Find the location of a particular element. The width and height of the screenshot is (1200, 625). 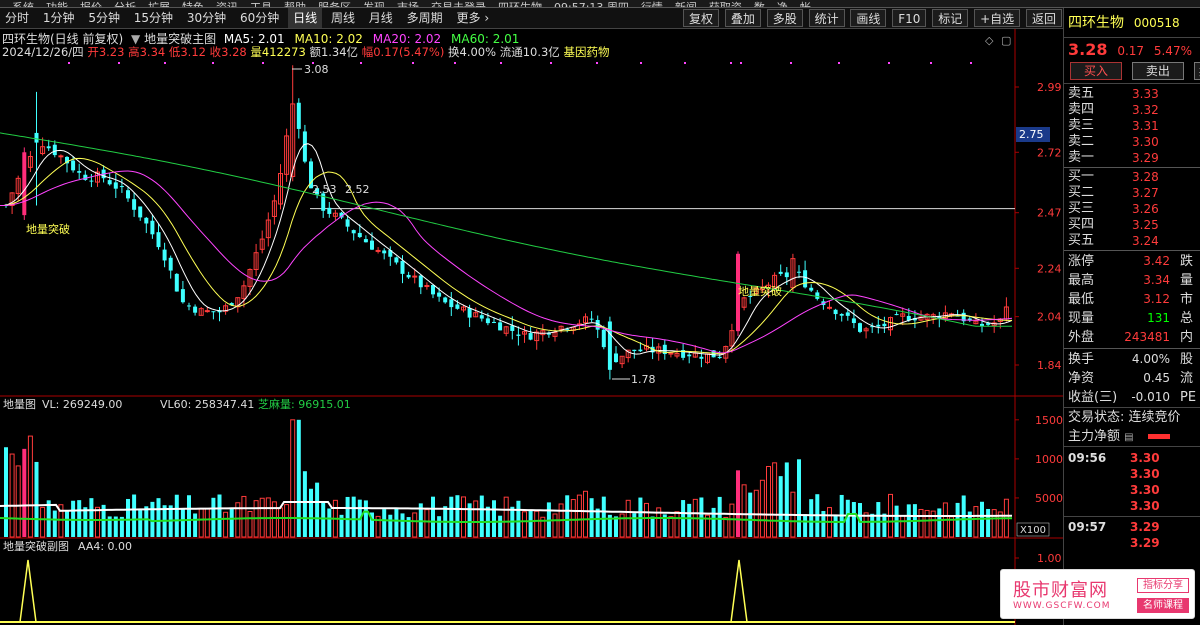

price-change: 0.17 is located at coordinates (1131, 51).